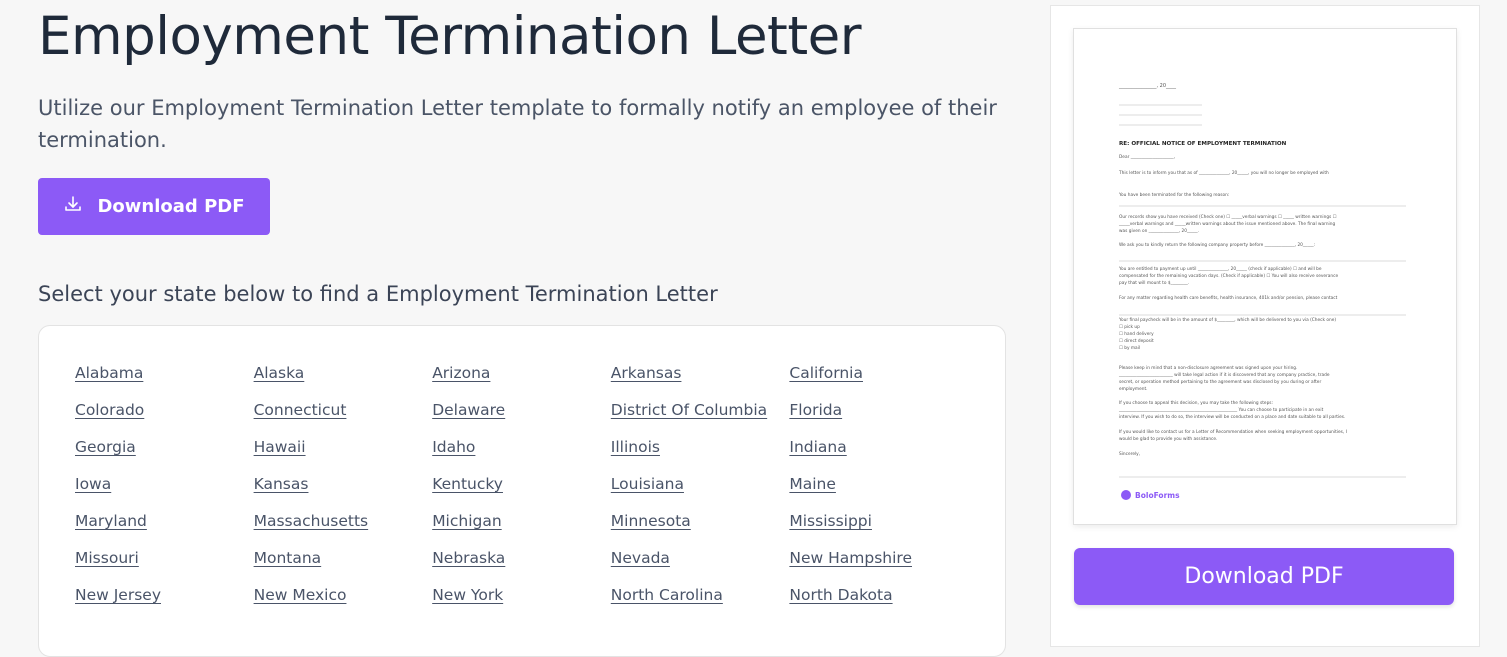 The height and width of the screenshot is (657, 1507). I want to click on download-pdf-button-secondary: Download PDF, so click(1264, 576).